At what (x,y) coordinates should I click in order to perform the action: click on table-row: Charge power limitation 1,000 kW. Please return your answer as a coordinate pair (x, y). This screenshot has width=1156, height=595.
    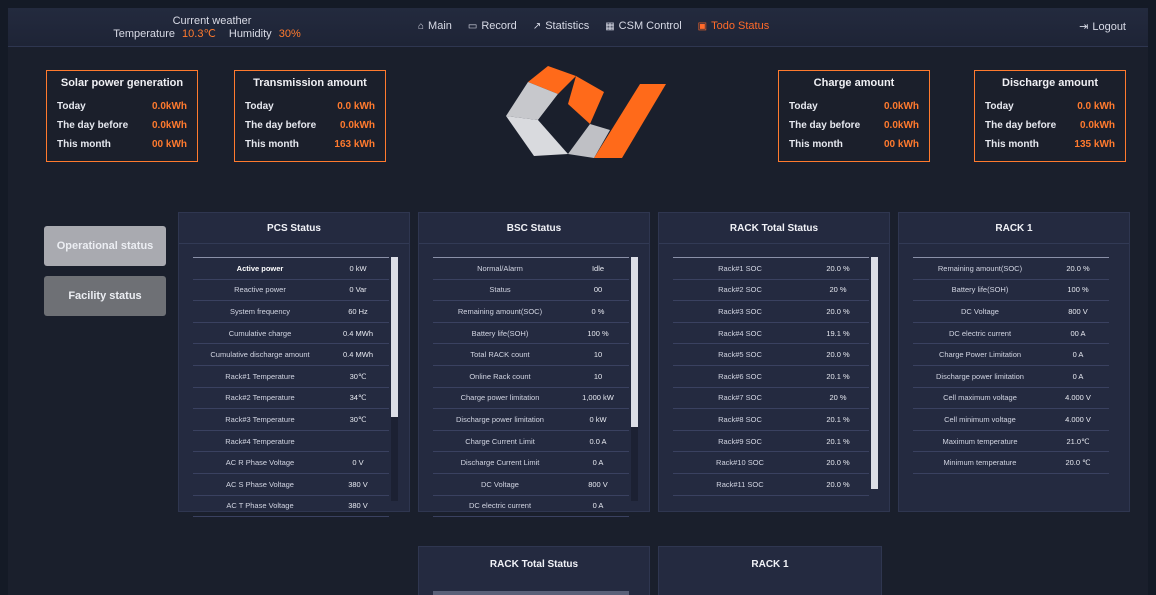
    Looking at the image, I should click on (531, 399).